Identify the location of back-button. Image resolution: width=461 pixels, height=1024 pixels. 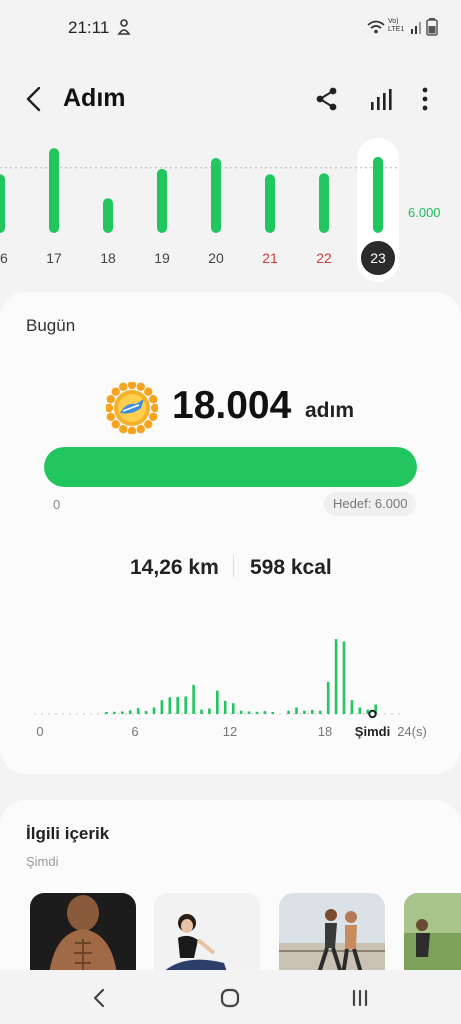
(35, 99).